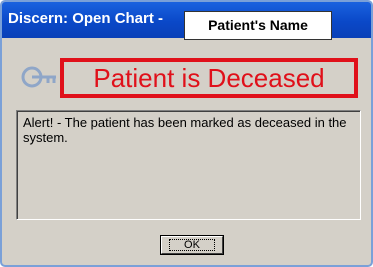 The image size is (373, 267). I want to click on ok-button: OK, so click(192, 245).